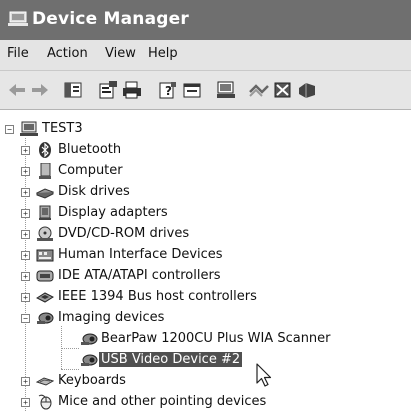 The width and height of the screenshot is (411, 415). What do you see at coordinates (45, 402) in the screenshot?
I see `mouse-icon` at bounding box center [45, 402].